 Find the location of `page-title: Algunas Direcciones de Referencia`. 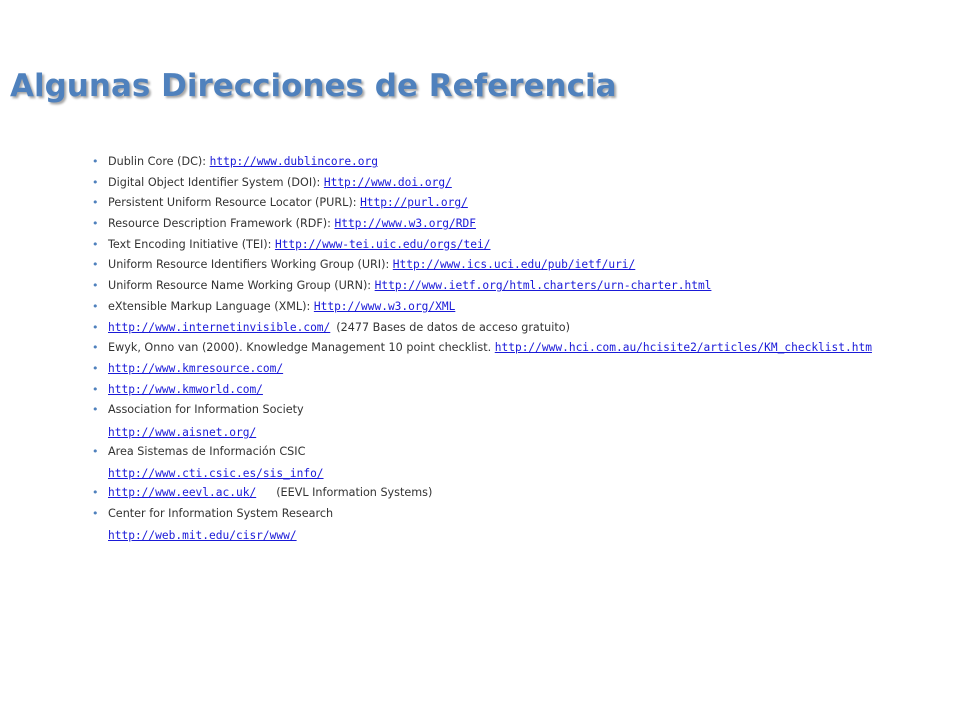

page-title: Algunas Direcciones de Referencia is located at coordinates (313, 86).